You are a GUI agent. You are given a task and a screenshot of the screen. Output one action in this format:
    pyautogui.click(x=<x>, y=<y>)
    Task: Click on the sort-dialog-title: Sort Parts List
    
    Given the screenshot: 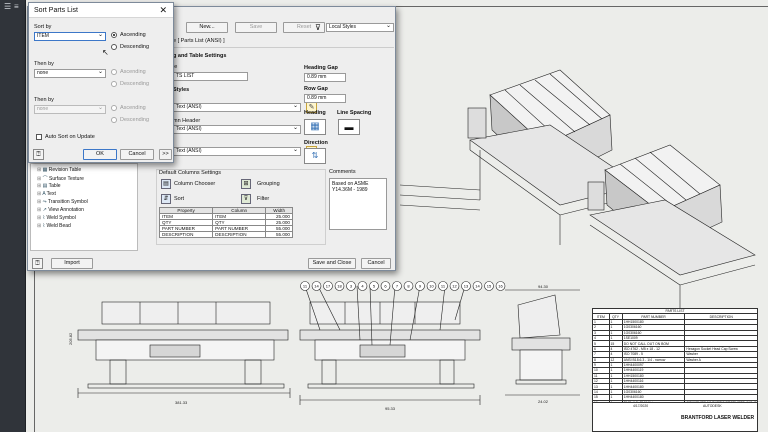 What is the action you would take?
    pyautogui.click(x=56, y=10)
    